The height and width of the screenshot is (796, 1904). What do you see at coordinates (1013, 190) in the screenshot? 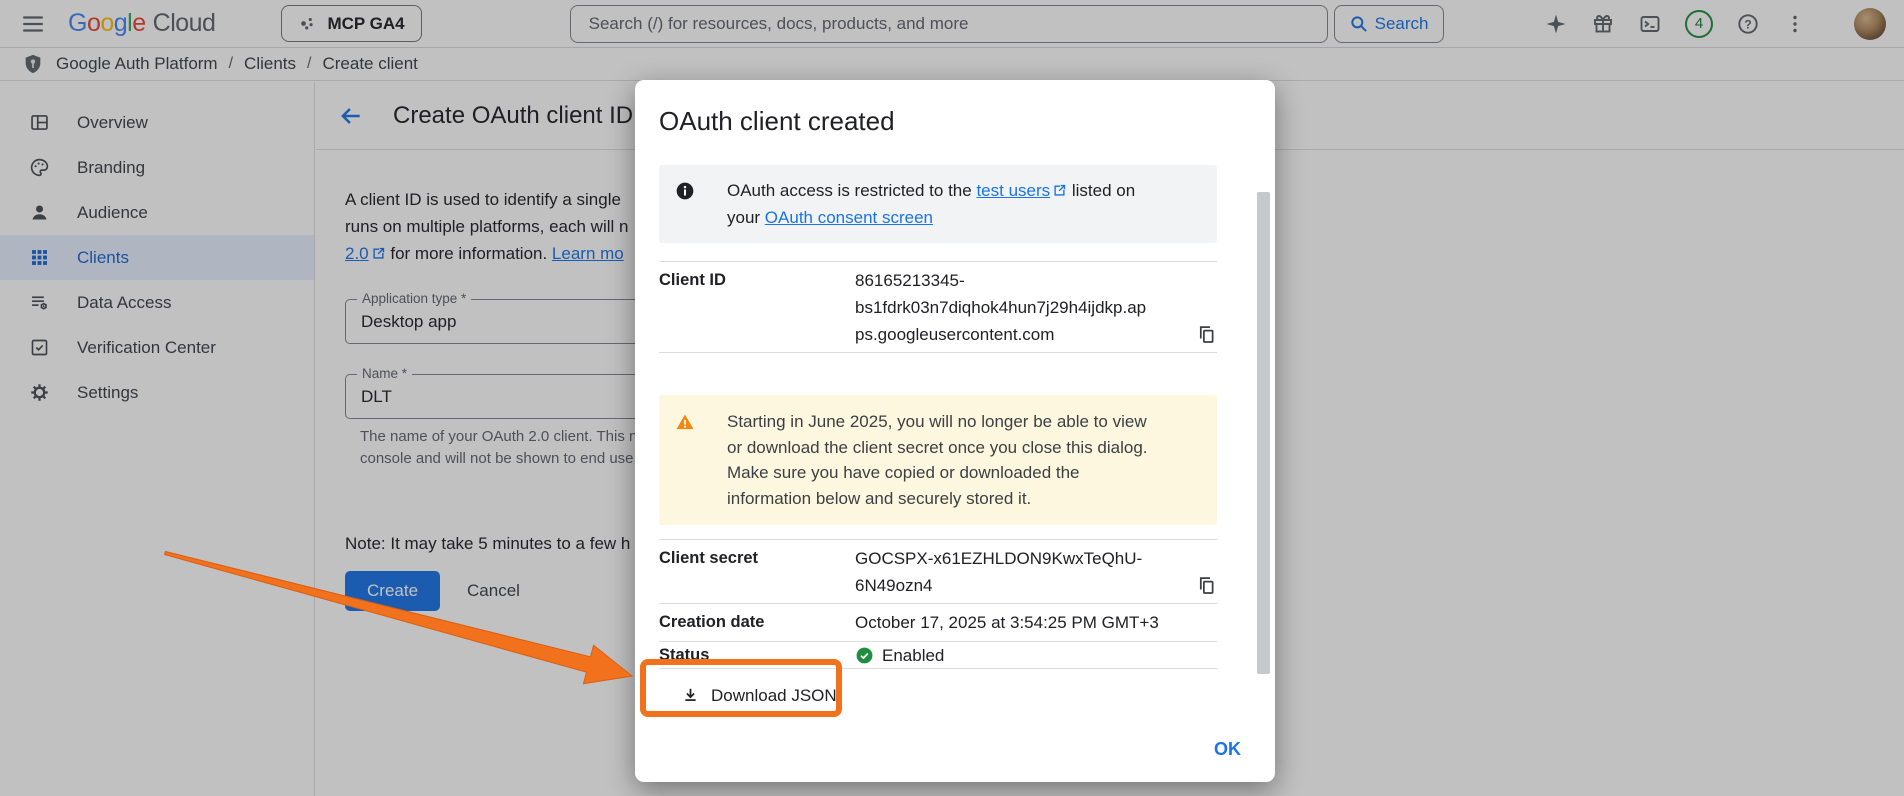
I see `test-users-link: test users` at bounding box center [1013, 190].